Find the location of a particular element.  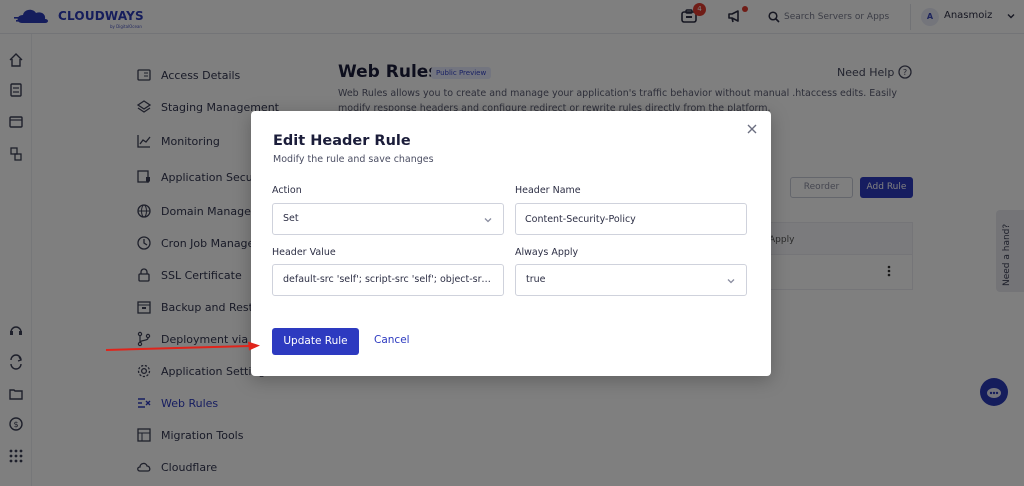

header-name-field is located at coordinates (631, 219).